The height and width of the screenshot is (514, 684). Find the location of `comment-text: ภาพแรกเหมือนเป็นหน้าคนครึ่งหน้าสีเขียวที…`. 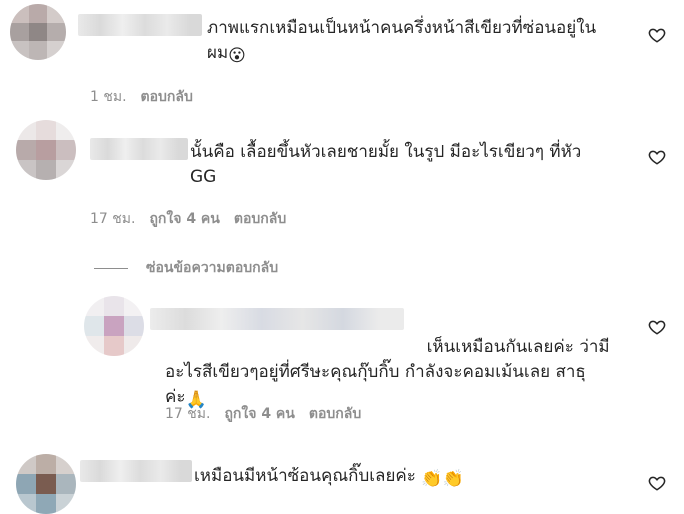

comment-text: ภาพแรกเหมือนเป็นหน้าคนครึ่งหน้าสีเขียวที… is located at coordinates (422, 42).